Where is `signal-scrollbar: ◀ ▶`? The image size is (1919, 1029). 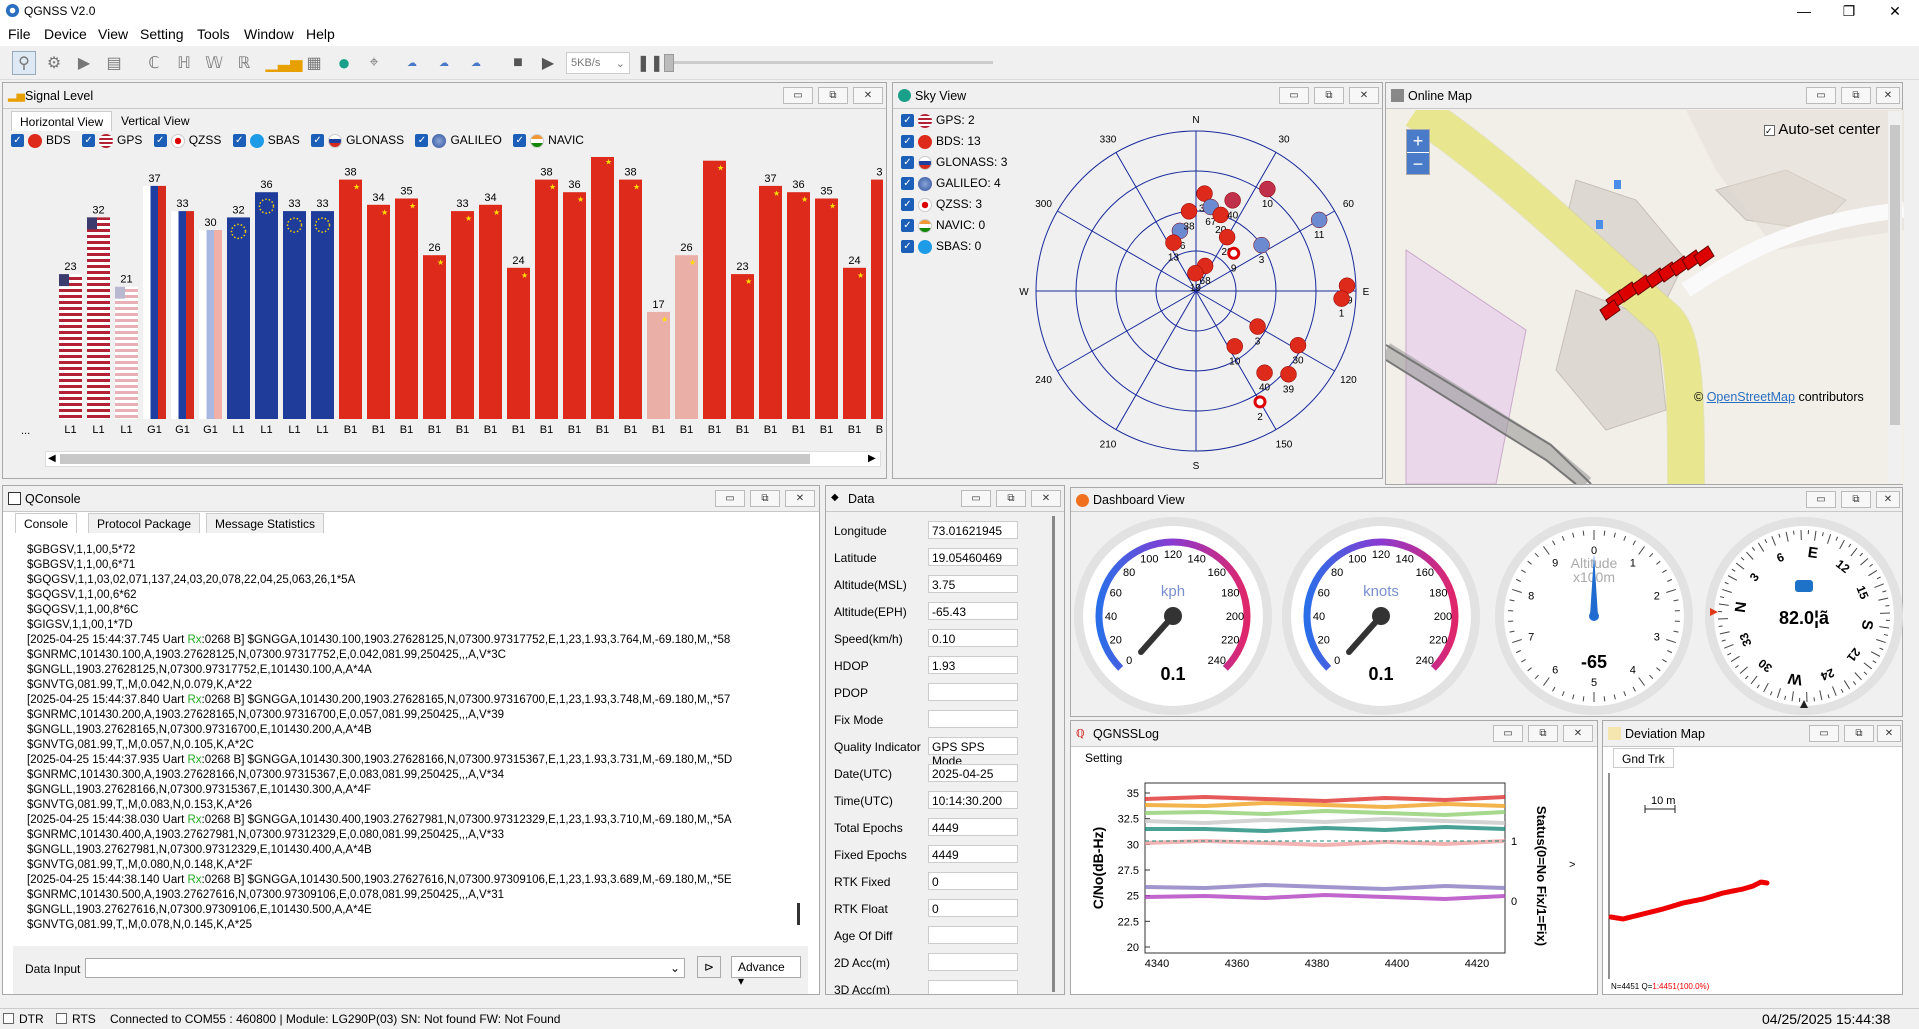
signal-scrollbar: ◀ ▶ is located at coordinates (463, 459).